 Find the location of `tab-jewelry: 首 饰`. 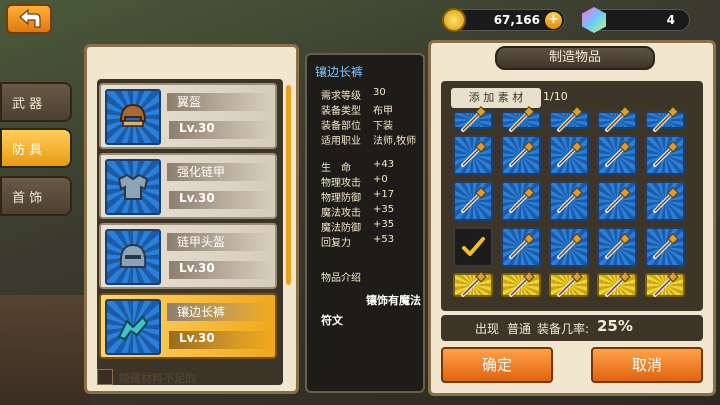

tab-jewelry: 首 饰 is located at coordinates (36, 196).